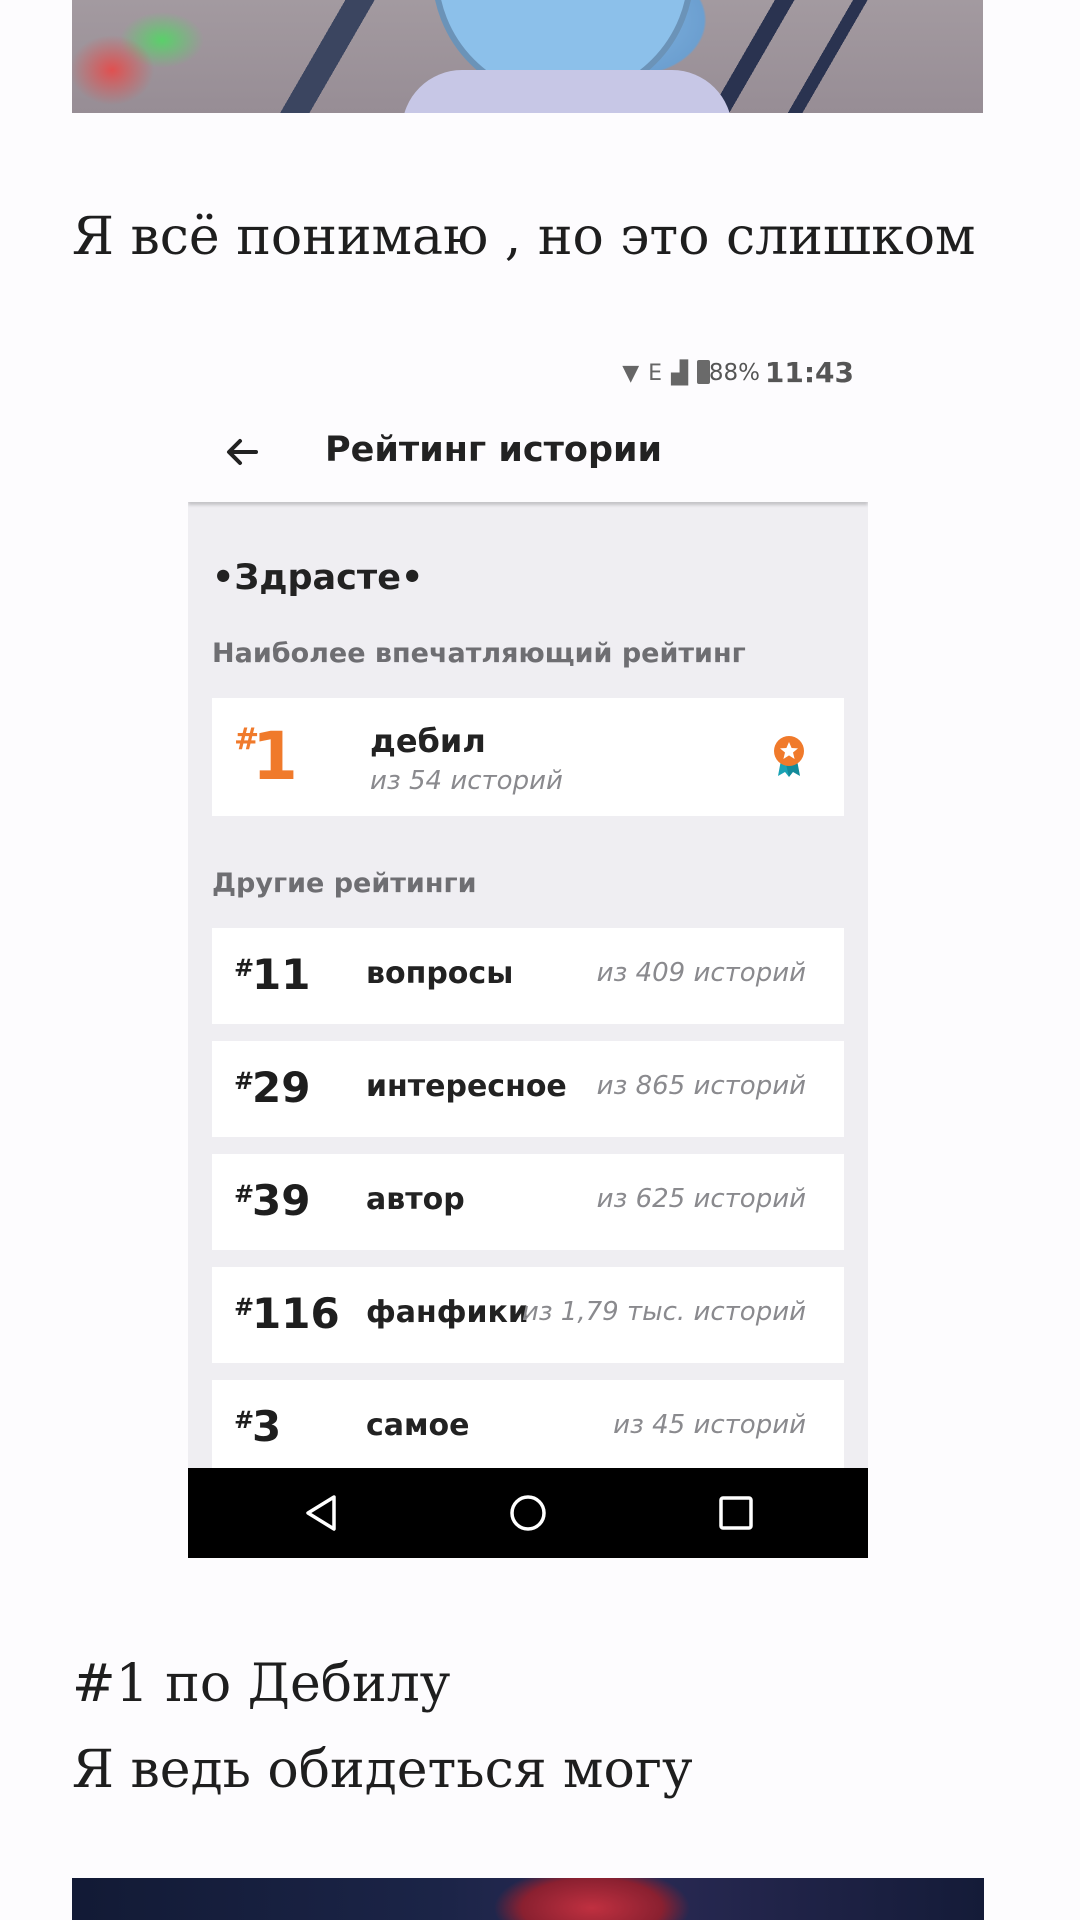 Image resolution: width=1080 pixels, height=1920 pixels. Describe the element at coordinates (281, 974) in the screenshot. I see `rank-number: 11` at that location.